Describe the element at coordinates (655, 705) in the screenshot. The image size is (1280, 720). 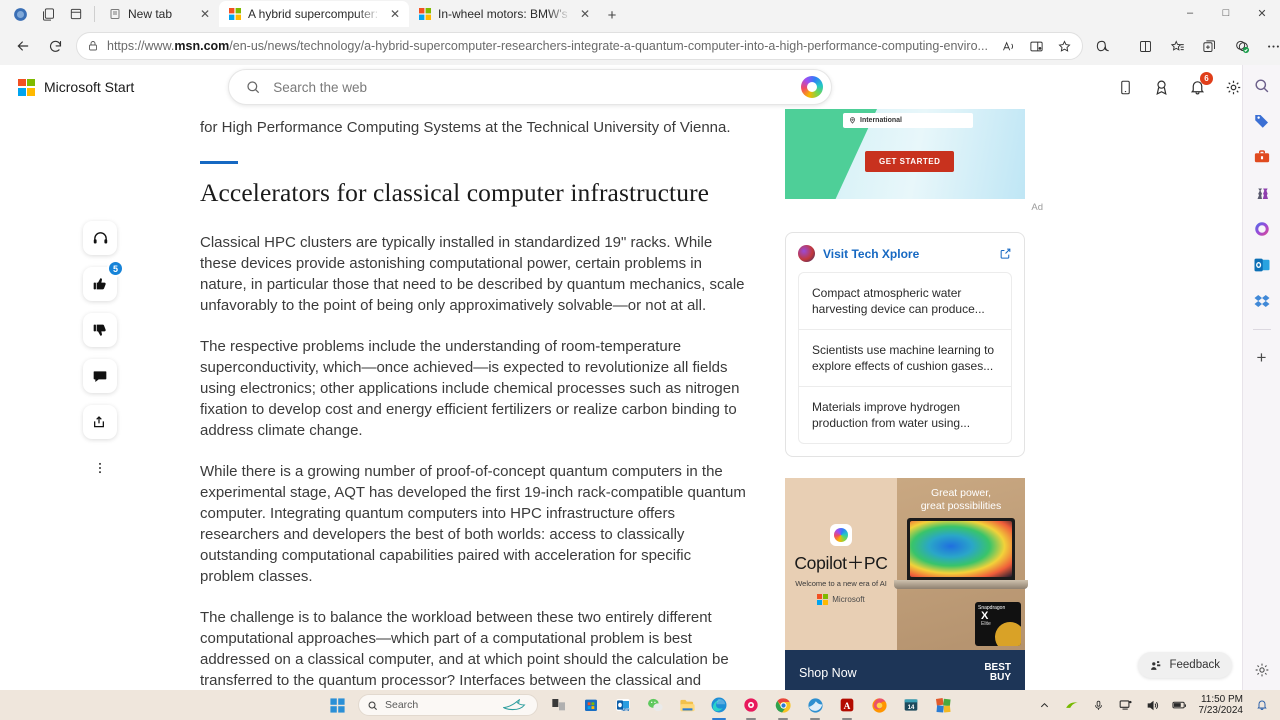
I see `wechat-icon` at that location.